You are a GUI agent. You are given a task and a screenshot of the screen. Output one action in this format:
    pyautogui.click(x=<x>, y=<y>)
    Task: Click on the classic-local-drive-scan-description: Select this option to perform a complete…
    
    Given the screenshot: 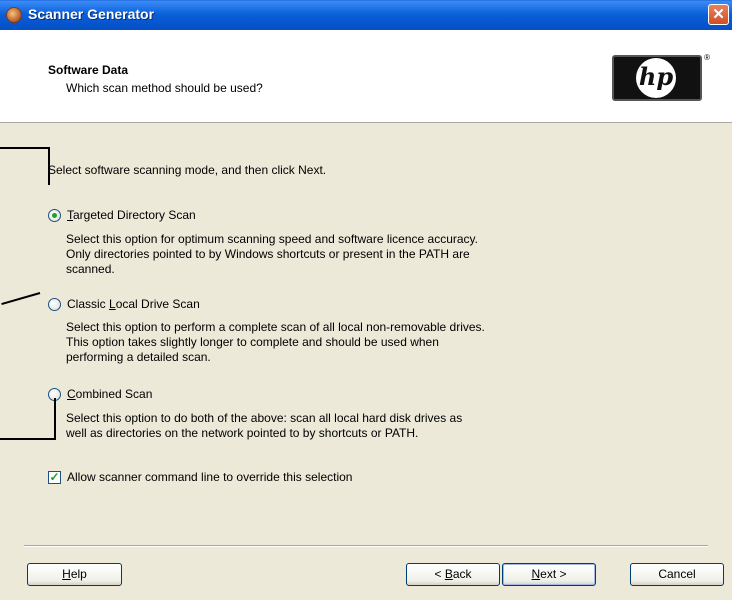 What is the action you would take?
    pyautogui.click(x=326, y=342)
    